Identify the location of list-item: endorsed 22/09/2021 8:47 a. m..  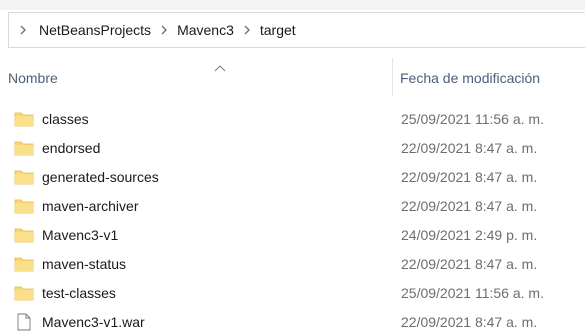
(292, 148).